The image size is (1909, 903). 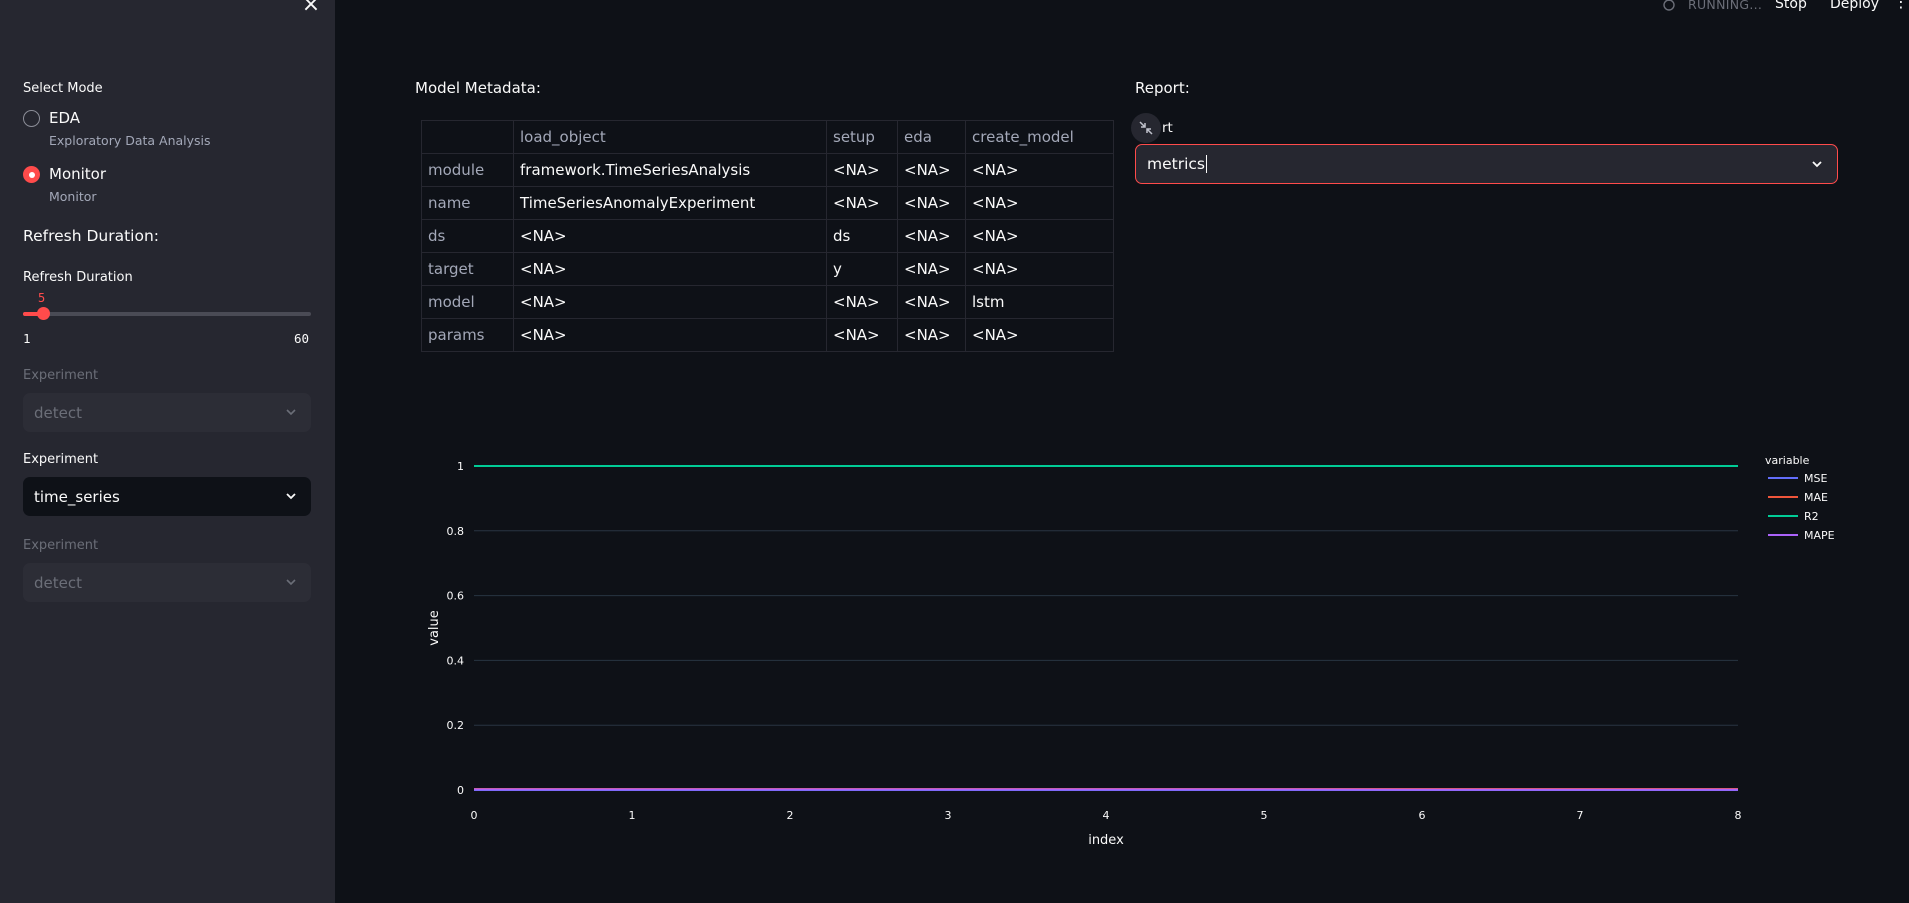 I want to click on slider-min: 1, so click(x=27, y=338).